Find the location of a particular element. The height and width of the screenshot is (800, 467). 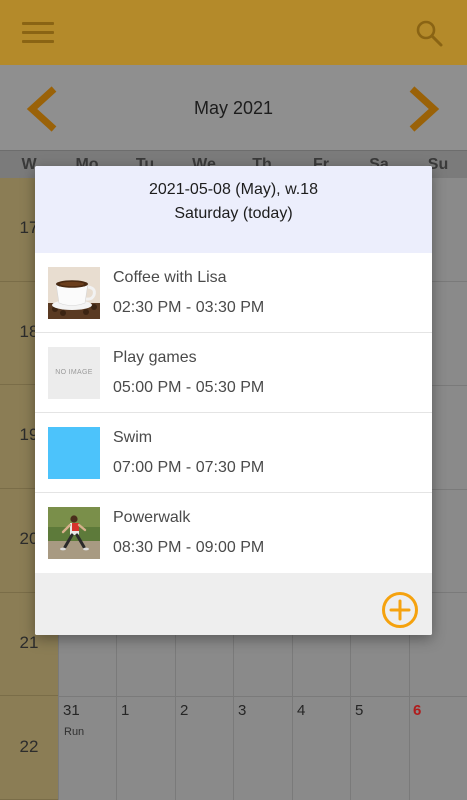

day-number: 2 is located at coordinates (184, 710).